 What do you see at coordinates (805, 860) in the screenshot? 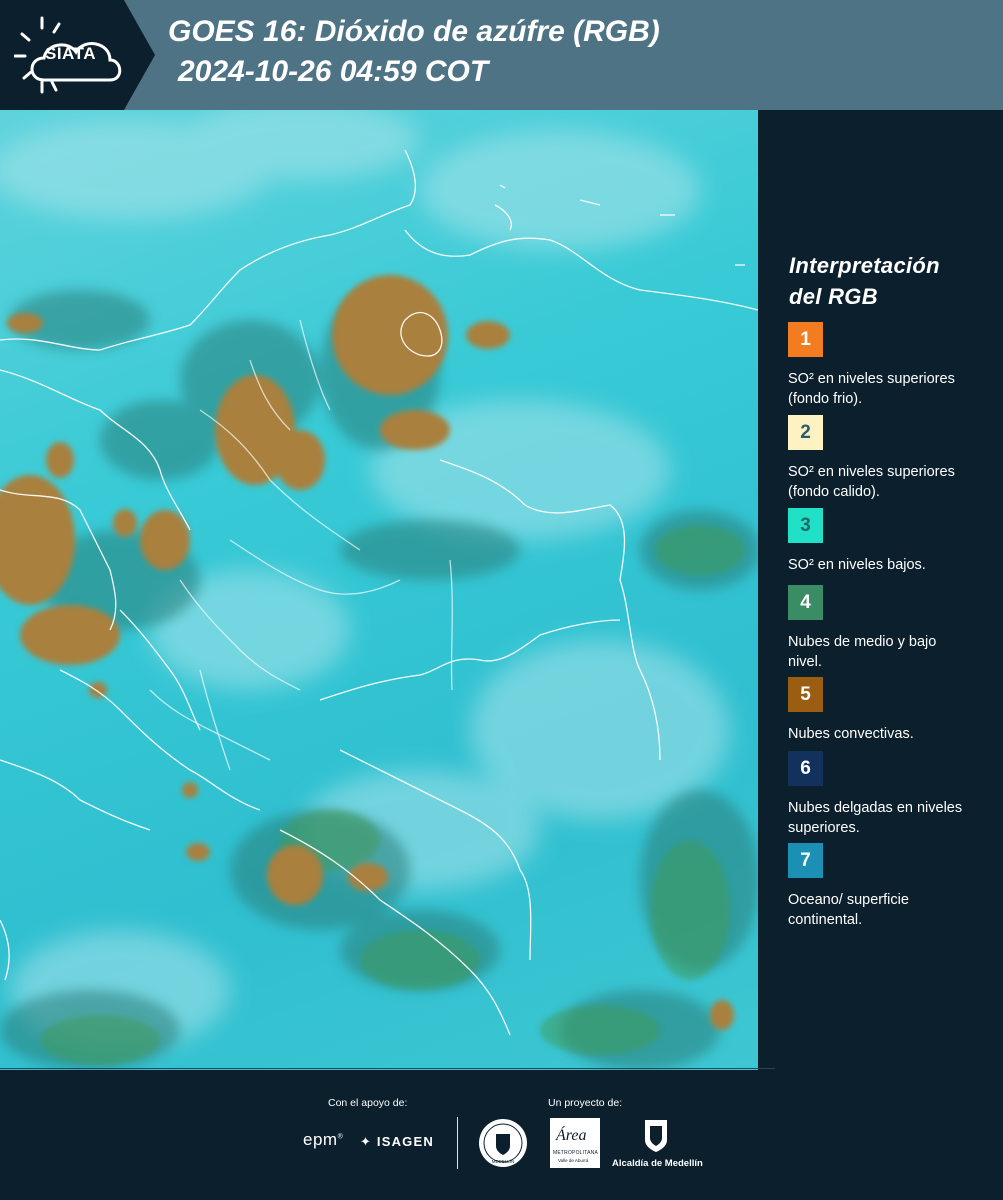
I see `legend-swatch: 7` at bounding box center [805, 860].